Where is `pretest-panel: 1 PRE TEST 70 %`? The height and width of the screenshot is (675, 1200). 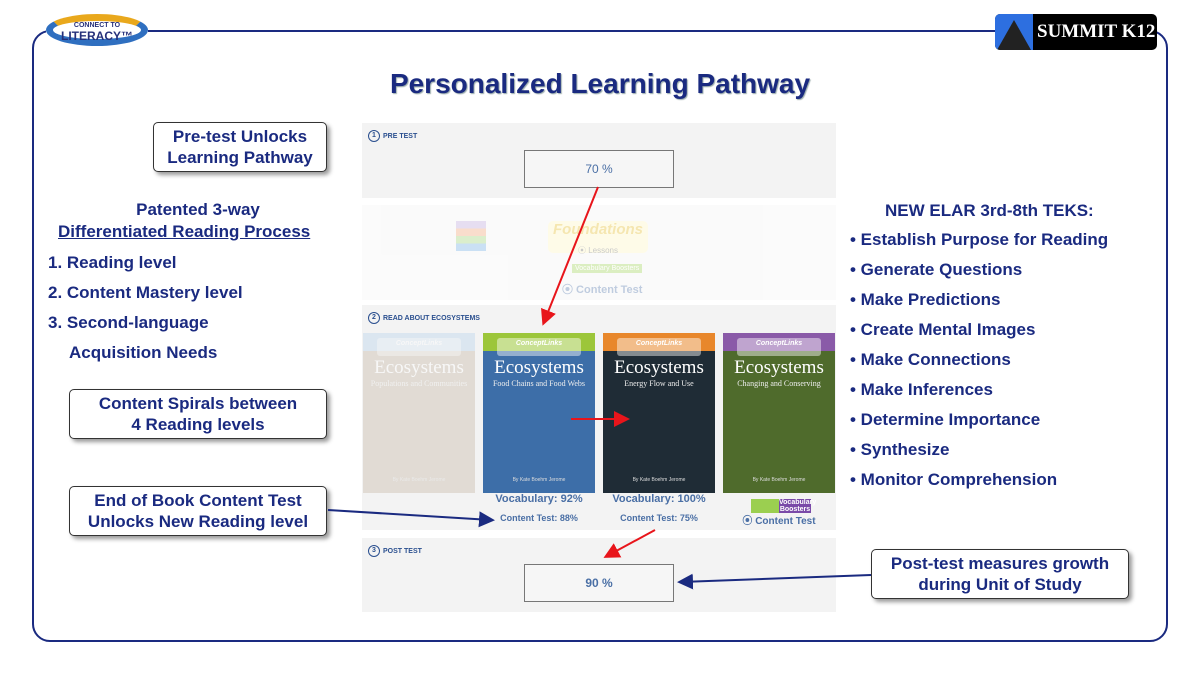
pretest-panel: 1 PRE TEST 70 % is located at coordinates (599, 160).